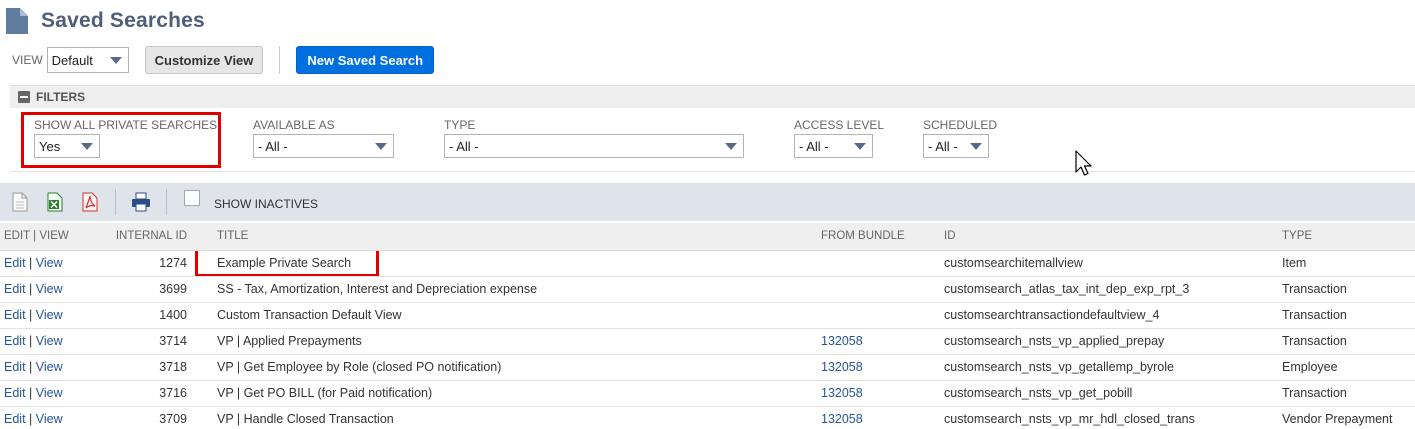  I want to click on type-cell: Item, so click(1346, 263).